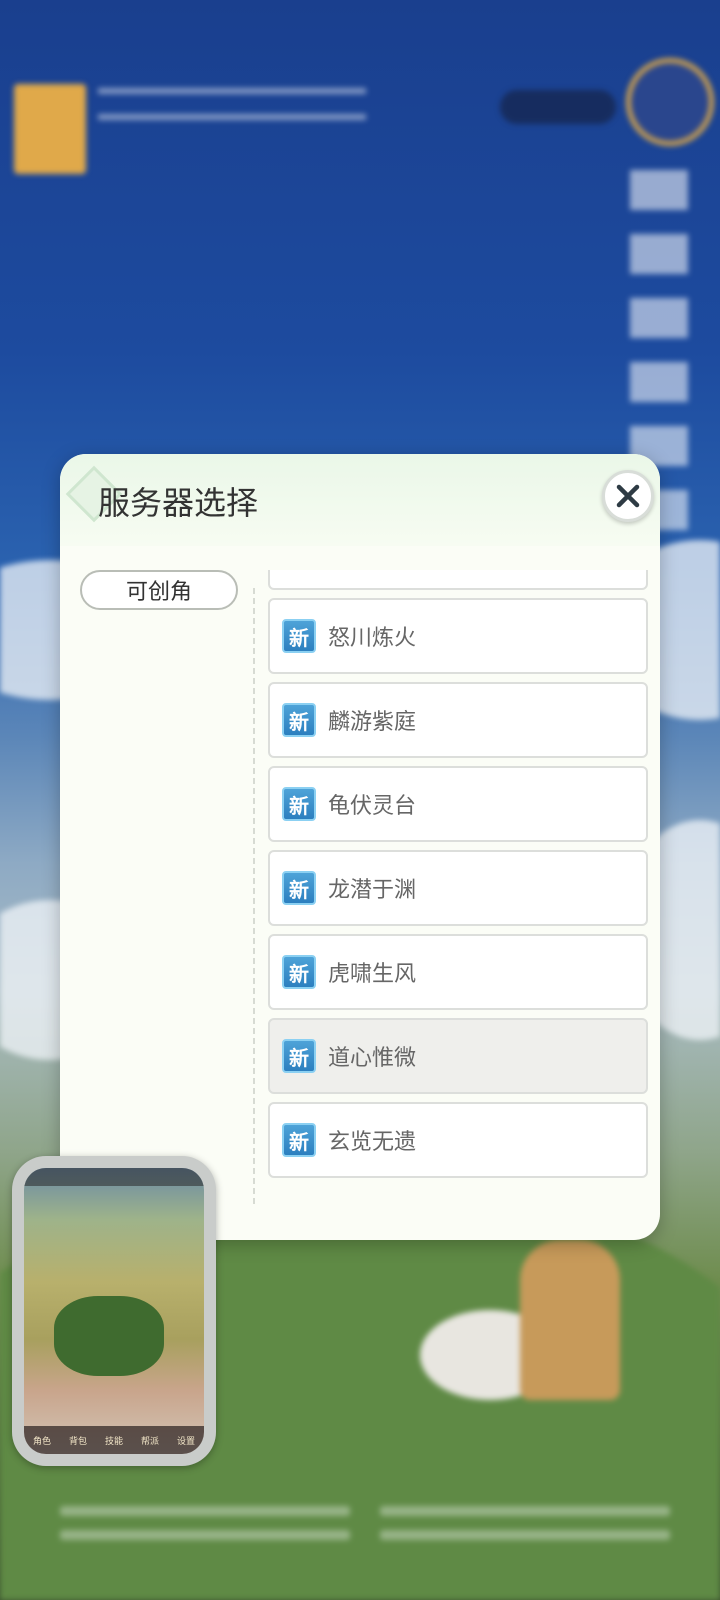 The image size is (720, 1600). Describe the element at coordinates (458, 804) in the screenshot. I see `server-item: 新 龟伏灵台` at that location.